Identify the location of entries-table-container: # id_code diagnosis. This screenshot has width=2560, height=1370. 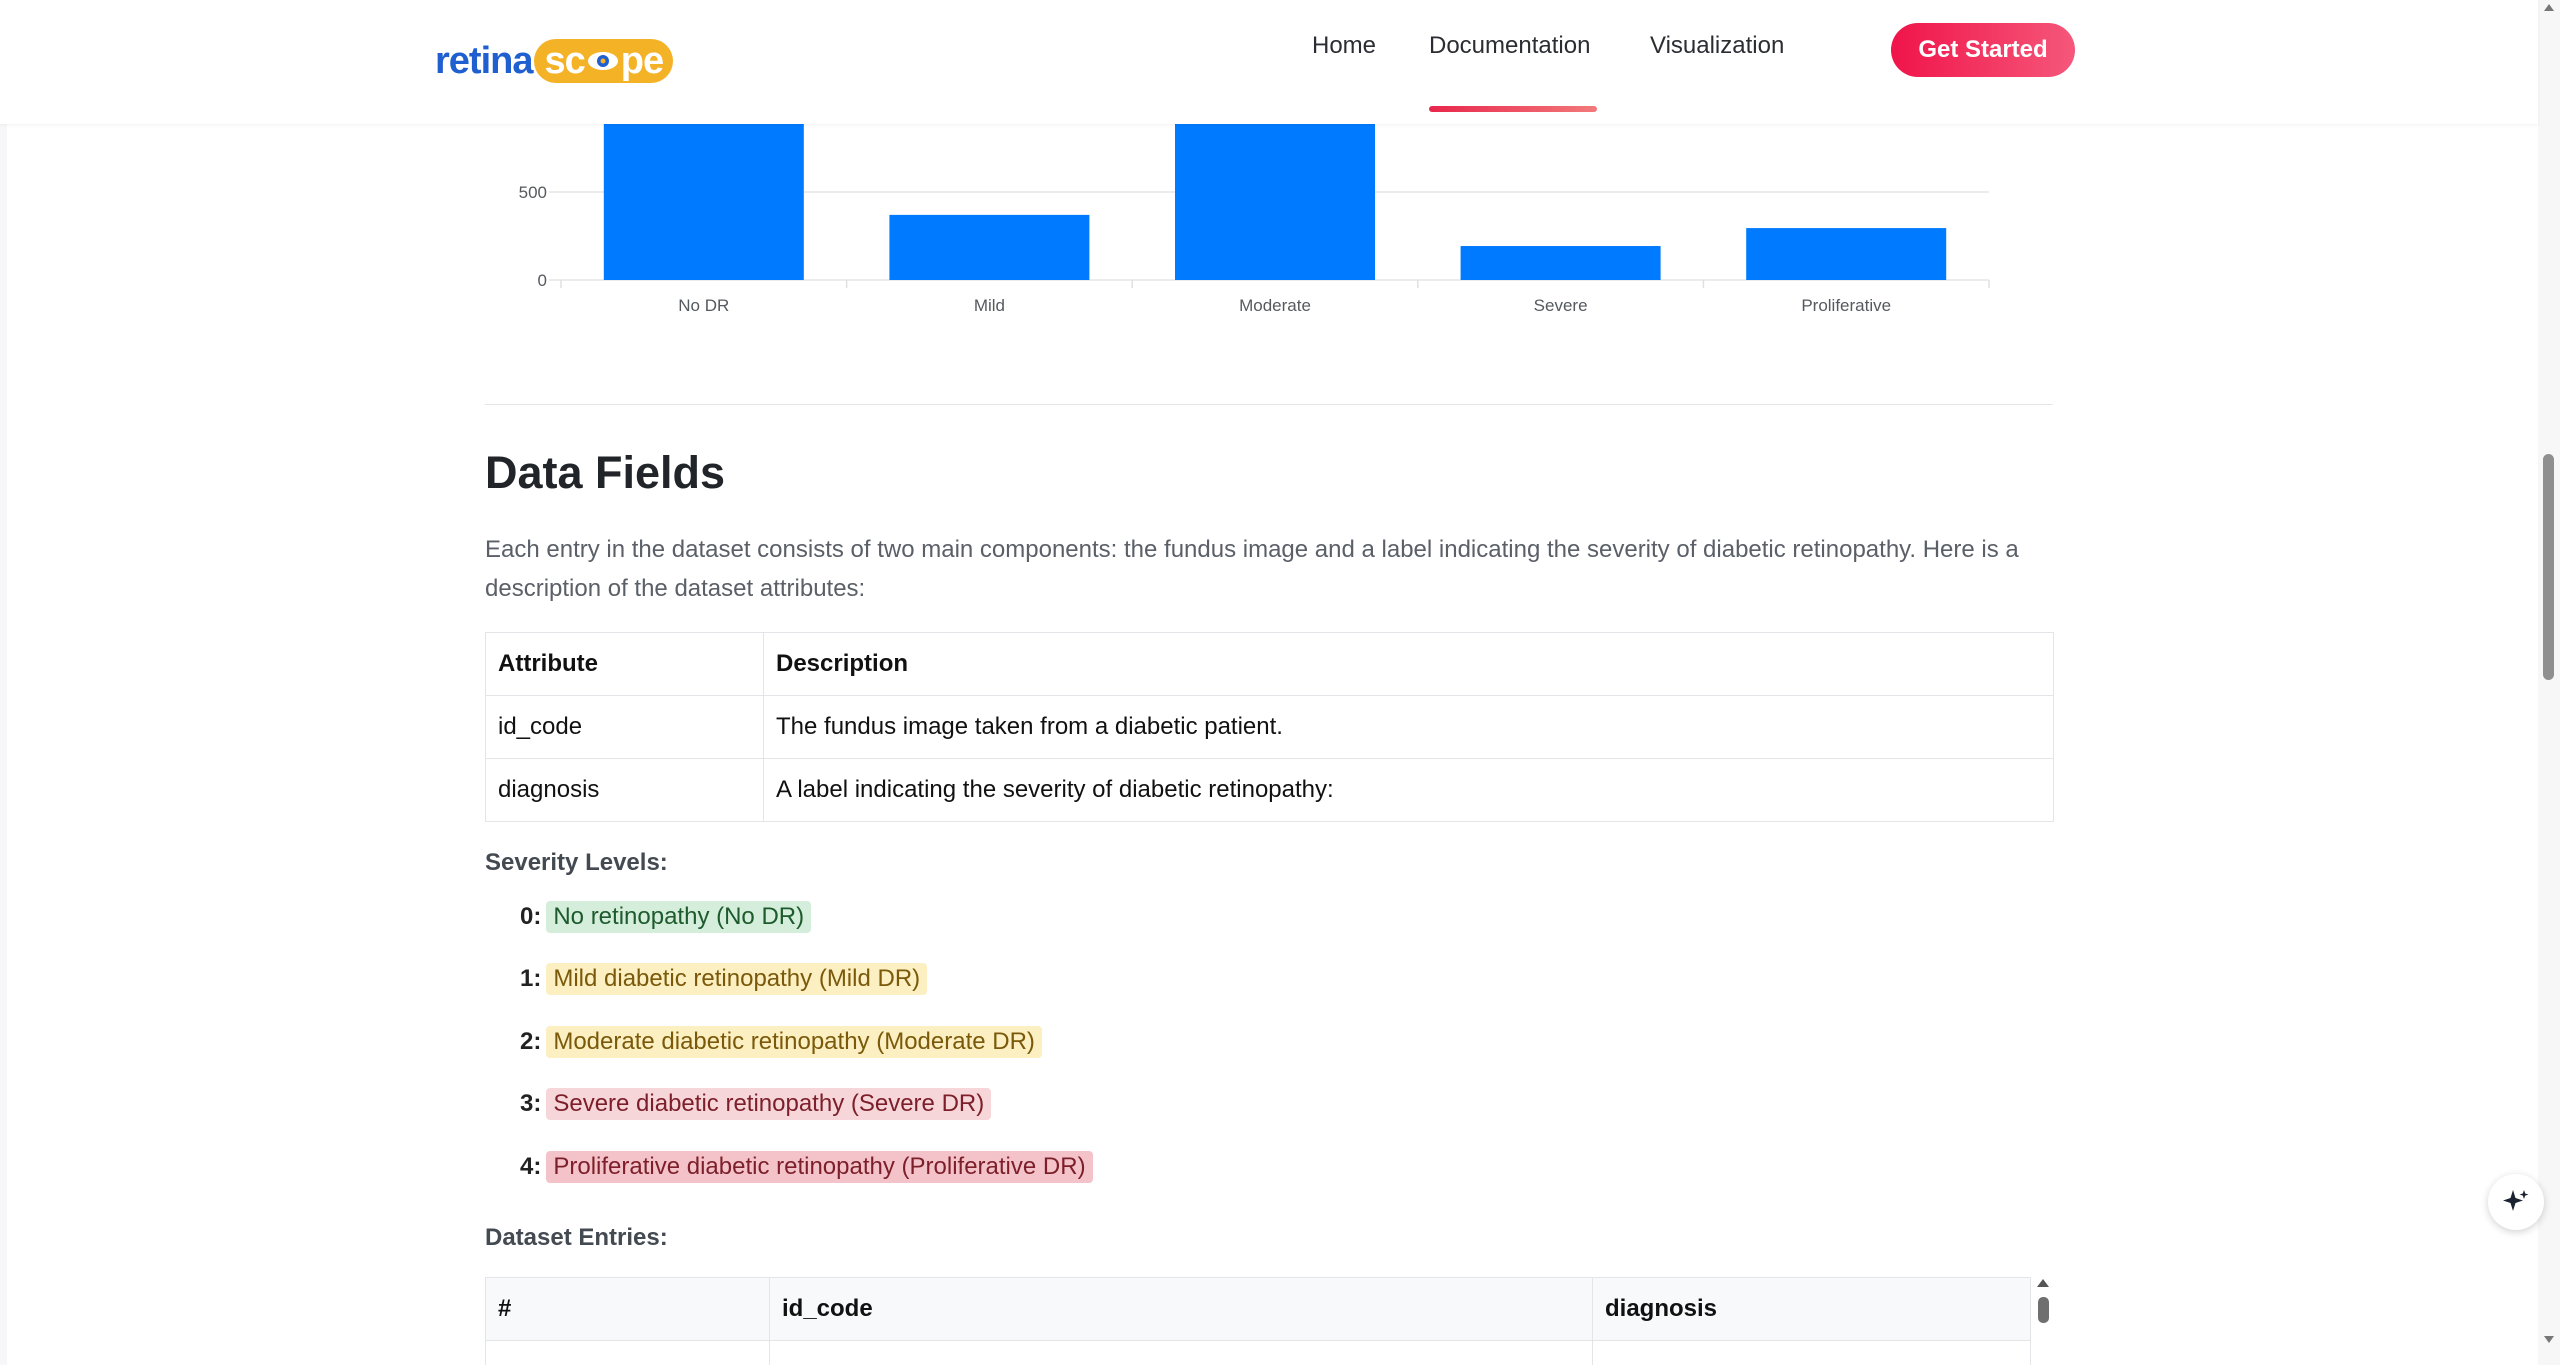
(1269, 1321).